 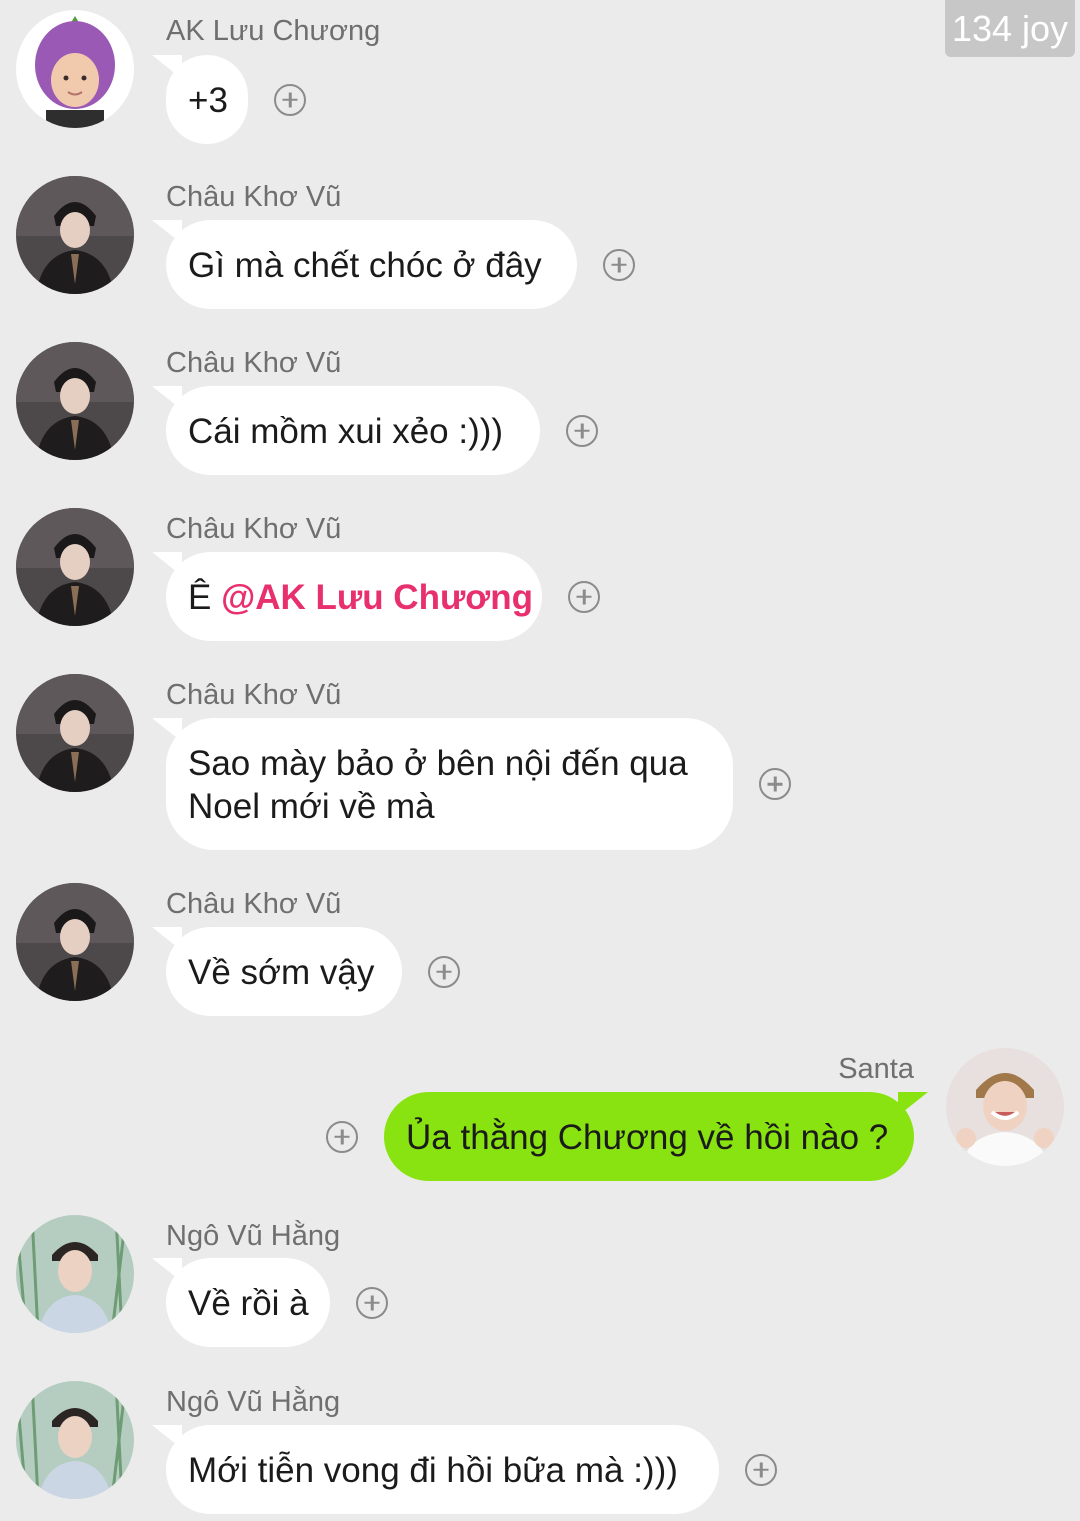 What do you see at coordinates (1010, 28) in the screenshot?
I see `watermark-label: 134 joy` at bounding box center [1010, 28].